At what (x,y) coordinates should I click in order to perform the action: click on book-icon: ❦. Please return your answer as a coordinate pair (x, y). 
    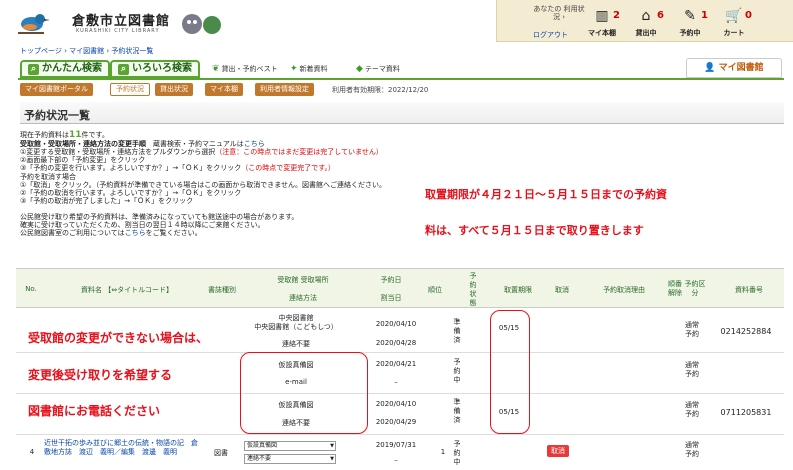
    Looking at the image, I should click on (216, 69).